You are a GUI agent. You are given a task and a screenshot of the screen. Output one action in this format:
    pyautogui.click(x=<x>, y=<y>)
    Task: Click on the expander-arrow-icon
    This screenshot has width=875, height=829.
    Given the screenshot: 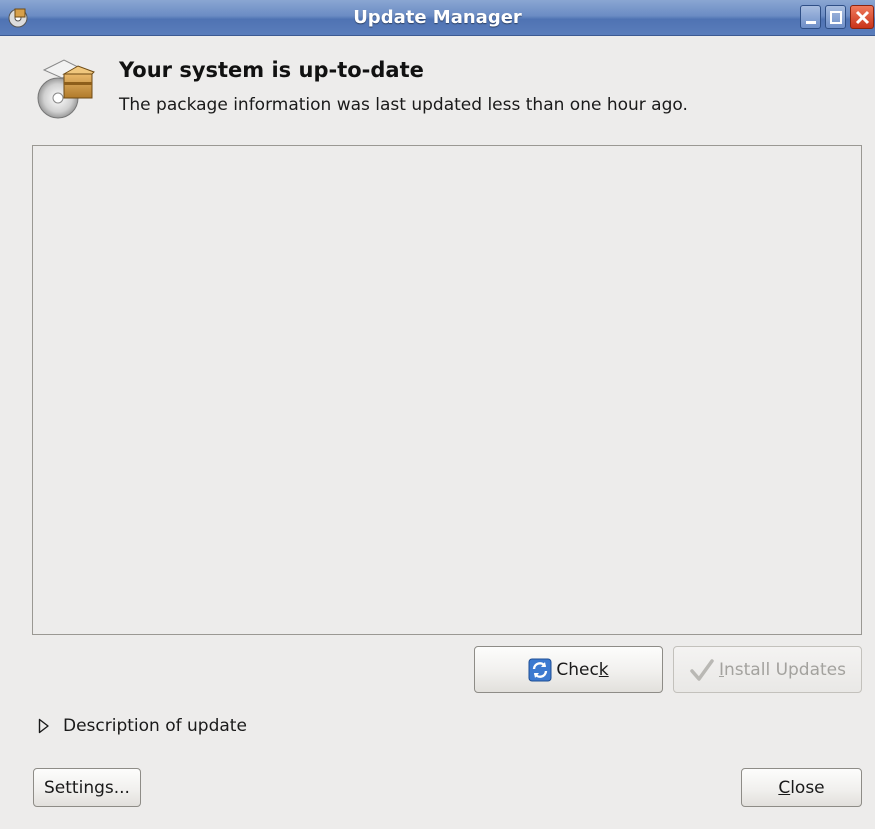 What is the action you would take?
    pyautogui.click(x=43, y=726)
    